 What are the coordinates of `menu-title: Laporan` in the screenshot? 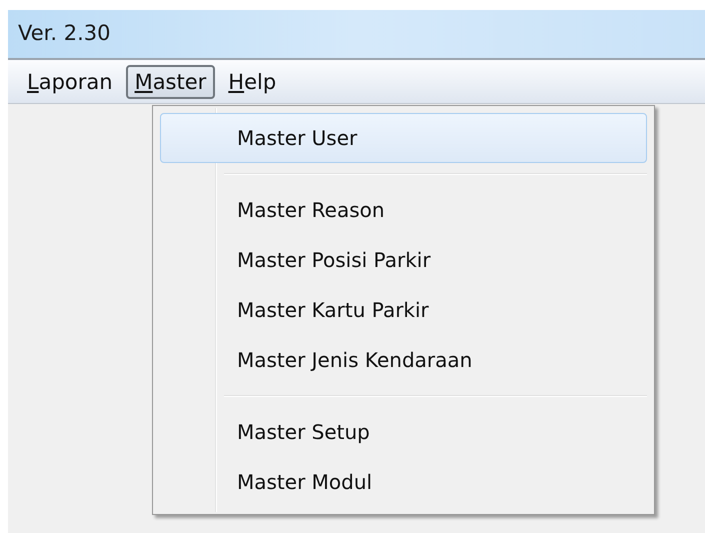 It's located at (70, 81).